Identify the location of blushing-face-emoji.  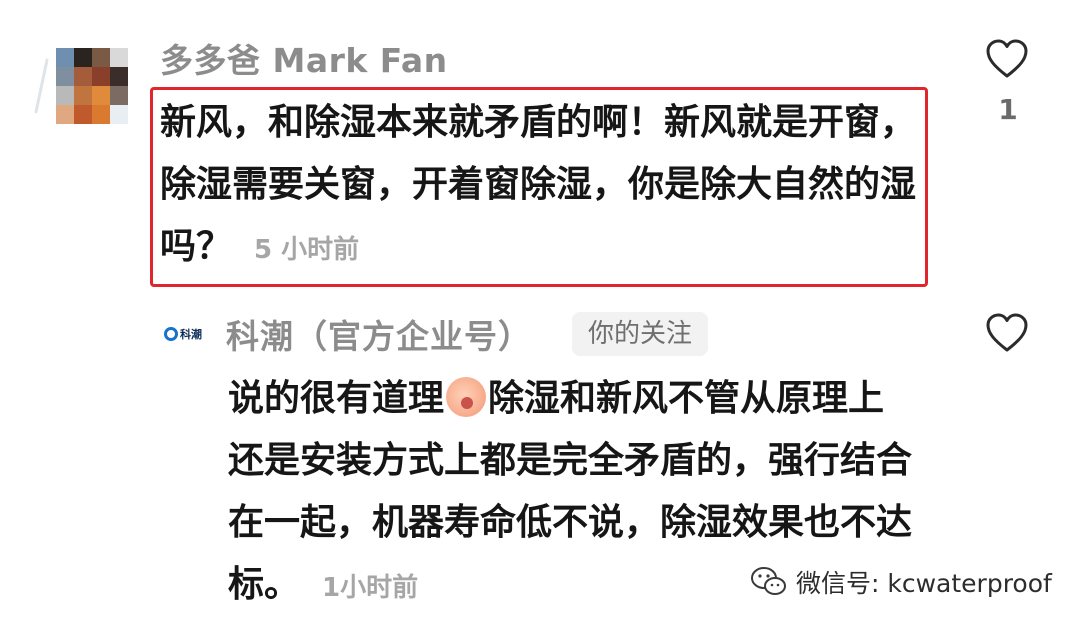
(466, 397).